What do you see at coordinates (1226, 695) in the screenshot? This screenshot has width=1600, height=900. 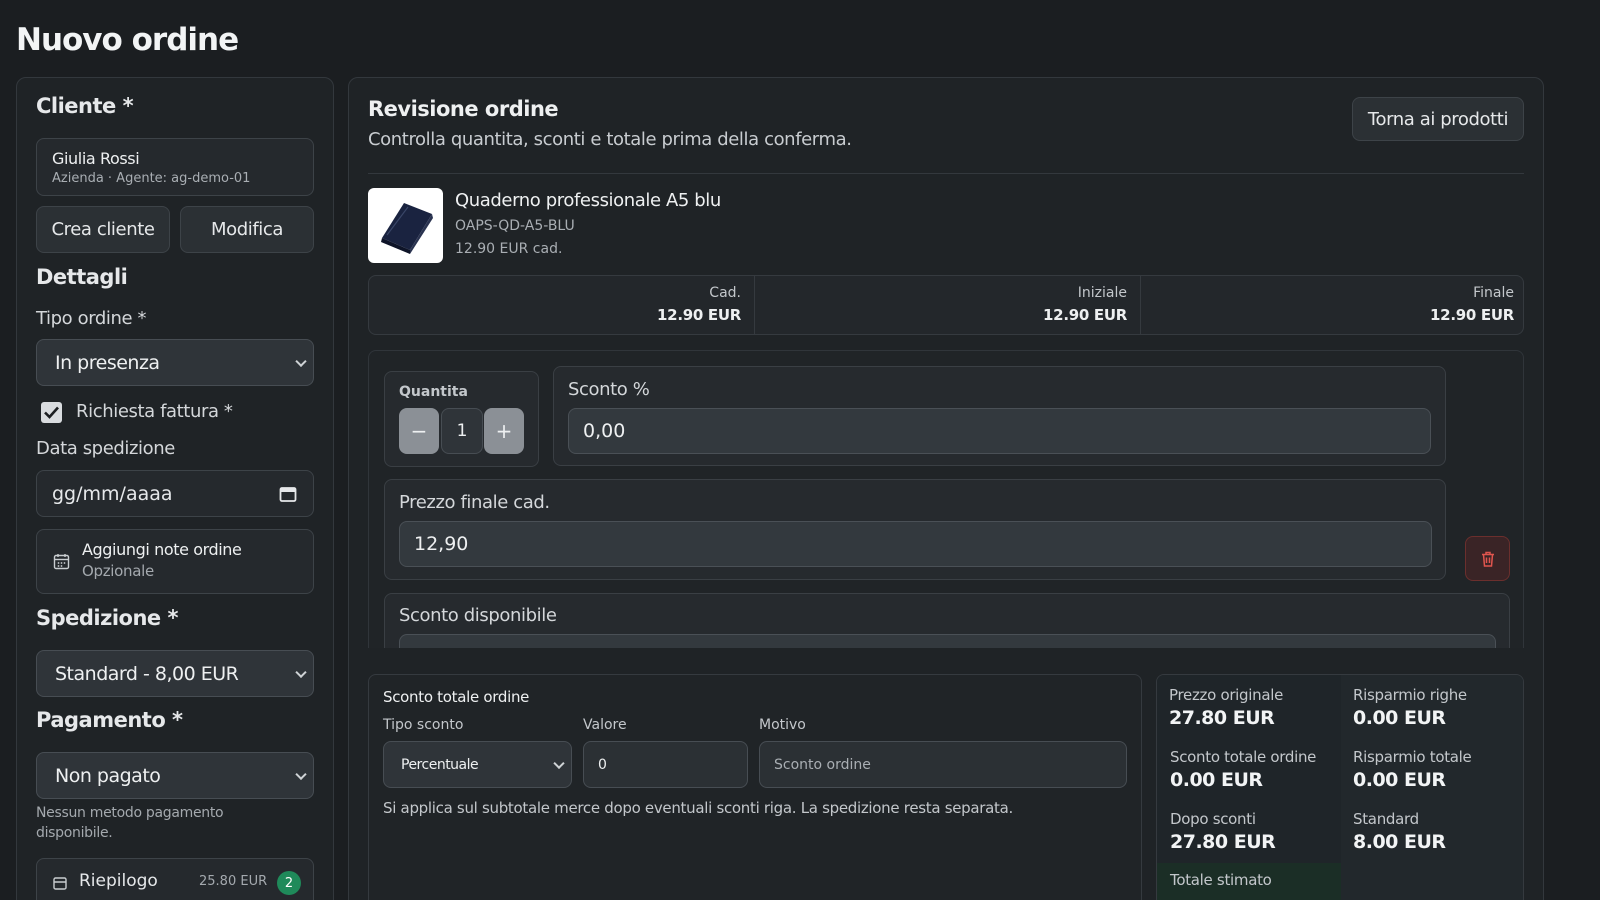 I see `summary-label: Prezzo originale` at bounding box center [1226, 695].